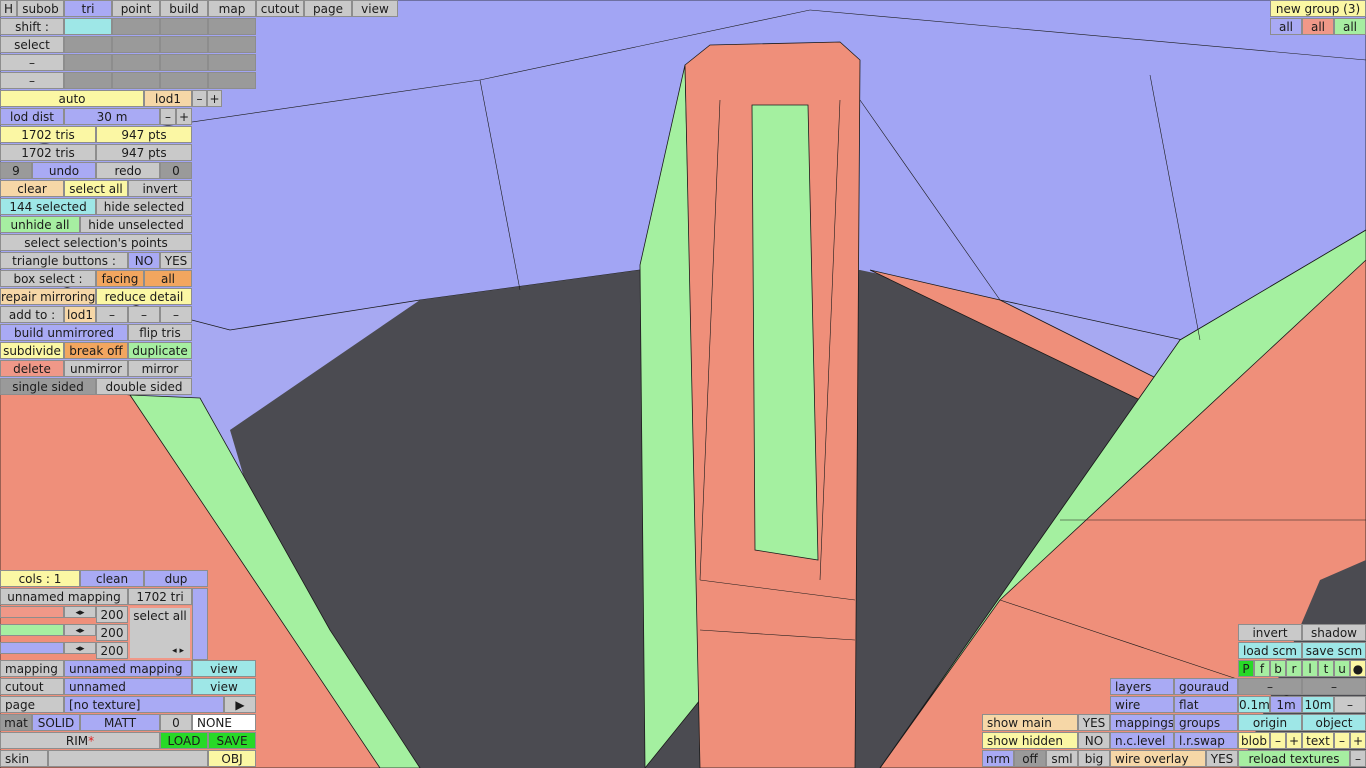 This screenshot has height=768, width=1366. What do you see at coordinates (40, 224) in the screenshot?
I see `unhide-all-button: unhide all` at bounding box center [40, 224].